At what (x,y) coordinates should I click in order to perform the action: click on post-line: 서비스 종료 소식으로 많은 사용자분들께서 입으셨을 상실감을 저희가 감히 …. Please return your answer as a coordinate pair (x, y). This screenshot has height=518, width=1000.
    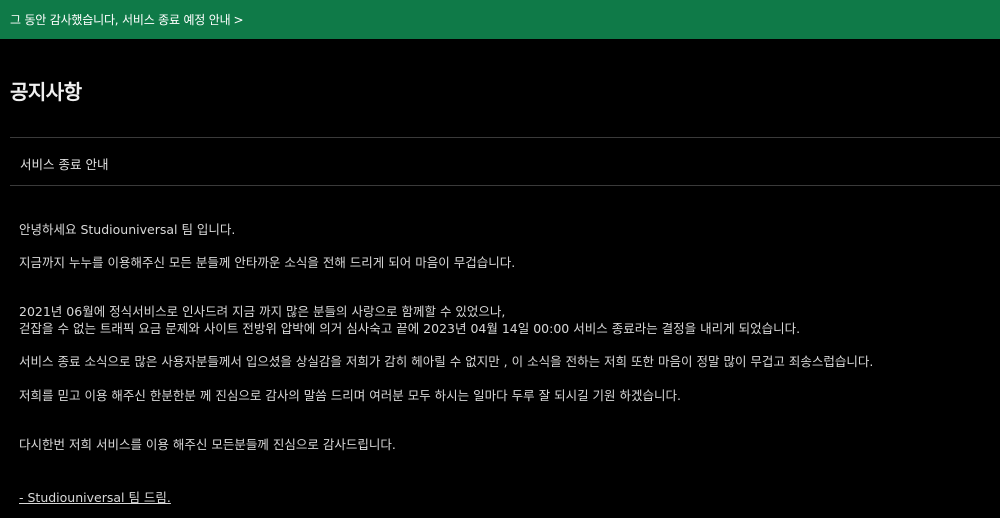
    Looking at the image, I should click on (446, 361).